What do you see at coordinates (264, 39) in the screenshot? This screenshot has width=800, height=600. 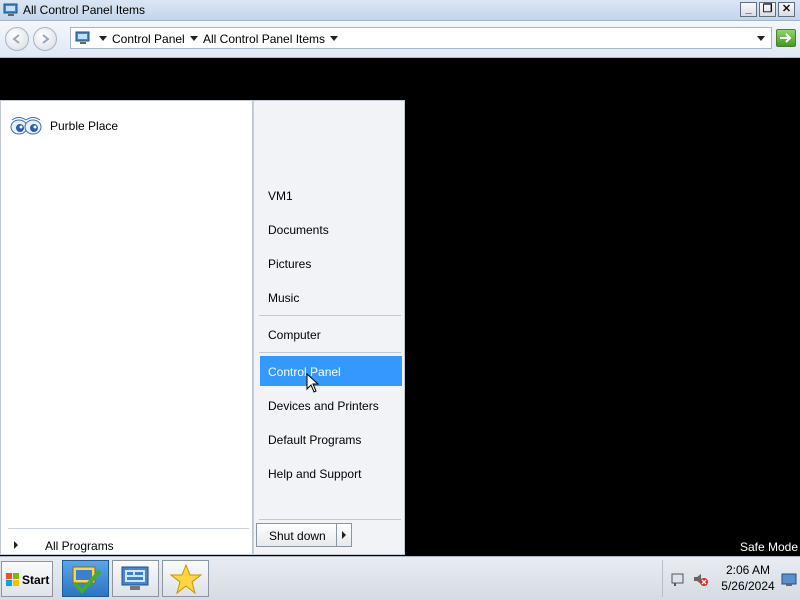 I see `breadcrumb-all-items: All Control Panel Items` at bounding box center [264, 39].